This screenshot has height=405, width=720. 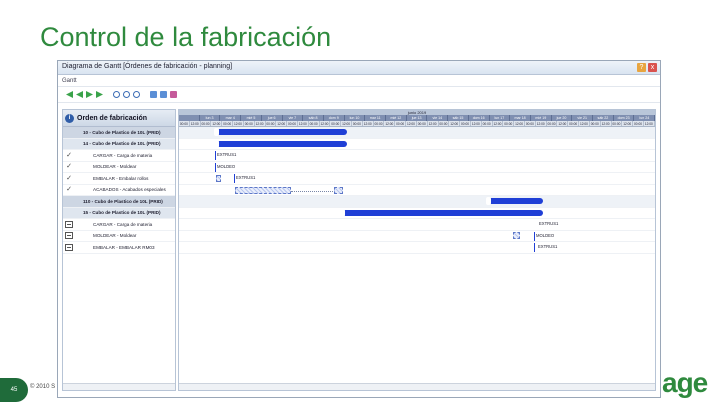 I want to click on row-label: 10 - Cubo de Plastico de 10L (PRID), so click(x=122, y=132).